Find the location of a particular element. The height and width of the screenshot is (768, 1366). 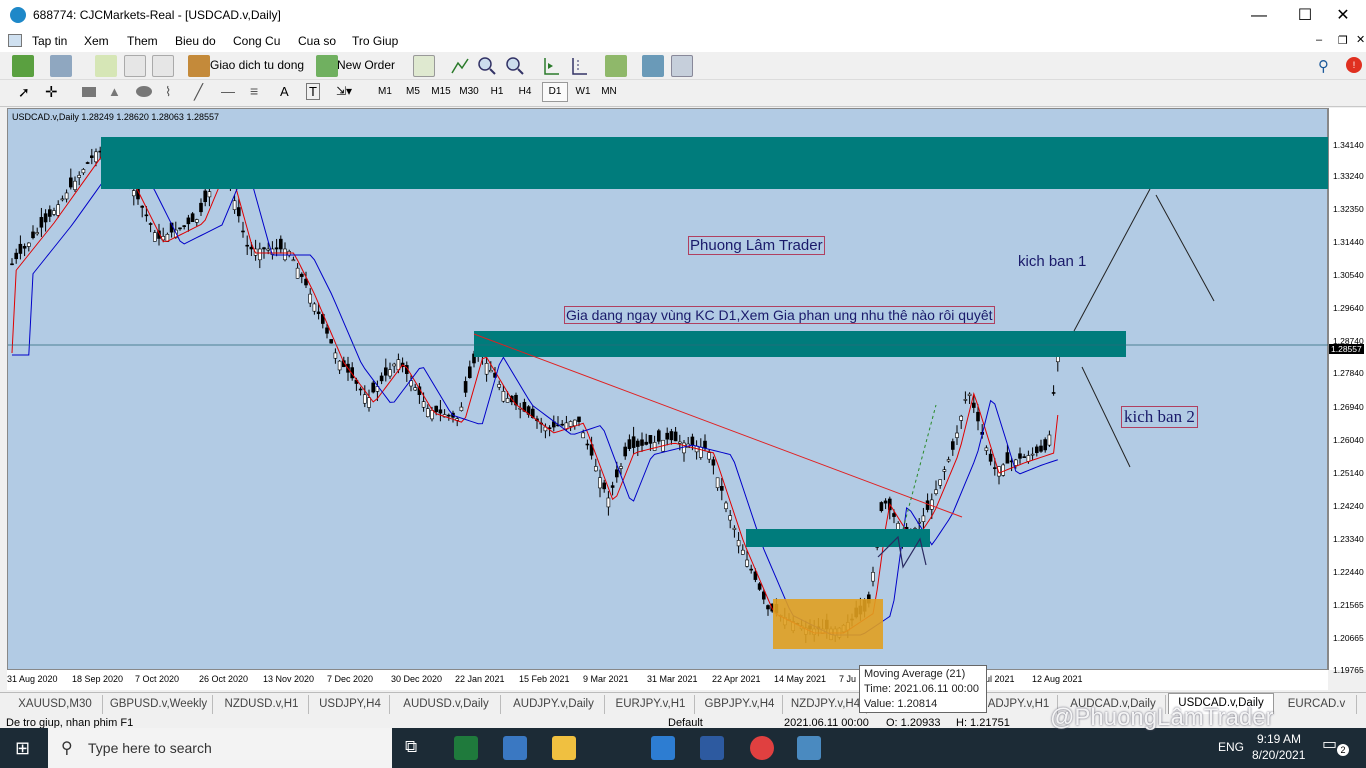

menu-window: Cua so is located at coordinates (317, 41).